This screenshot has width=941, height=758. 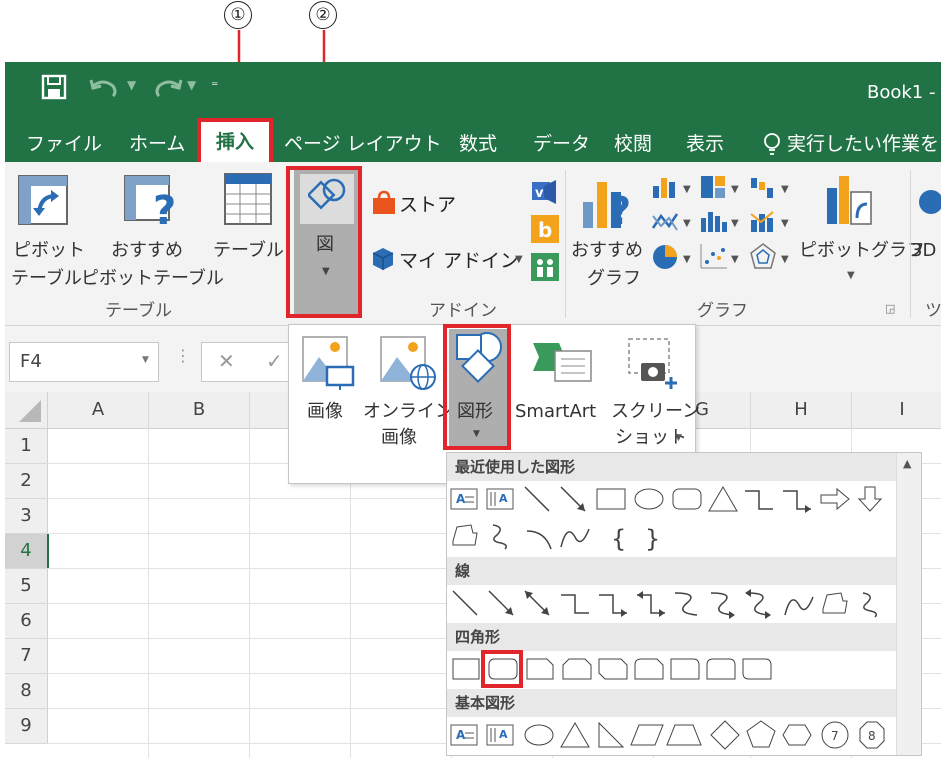 I want to click on row-header-7: 7, so click(x=26, y=656).